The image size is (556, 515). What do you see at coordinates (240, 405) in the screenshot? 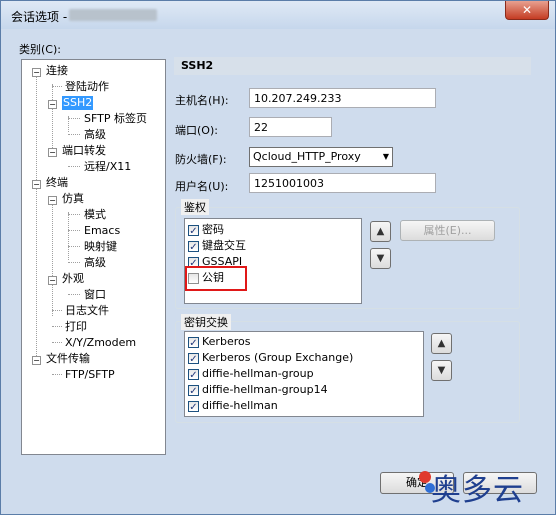
I see `kex-item-label: diffie-hellman` at bounding box center [240, 405].